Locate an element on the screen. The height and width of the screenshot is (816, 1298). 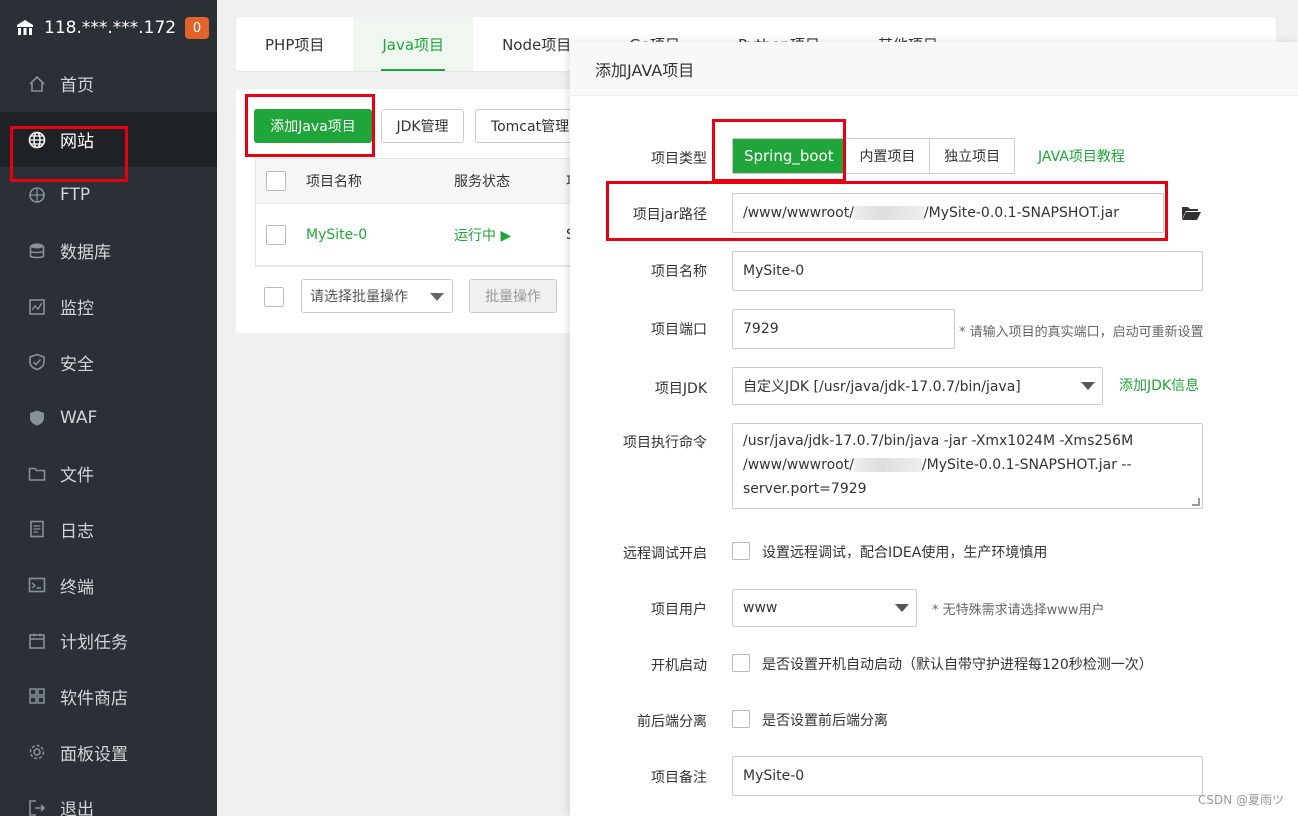
jdk-manage-button: JDK管理 is located at coordinates (422, 126).